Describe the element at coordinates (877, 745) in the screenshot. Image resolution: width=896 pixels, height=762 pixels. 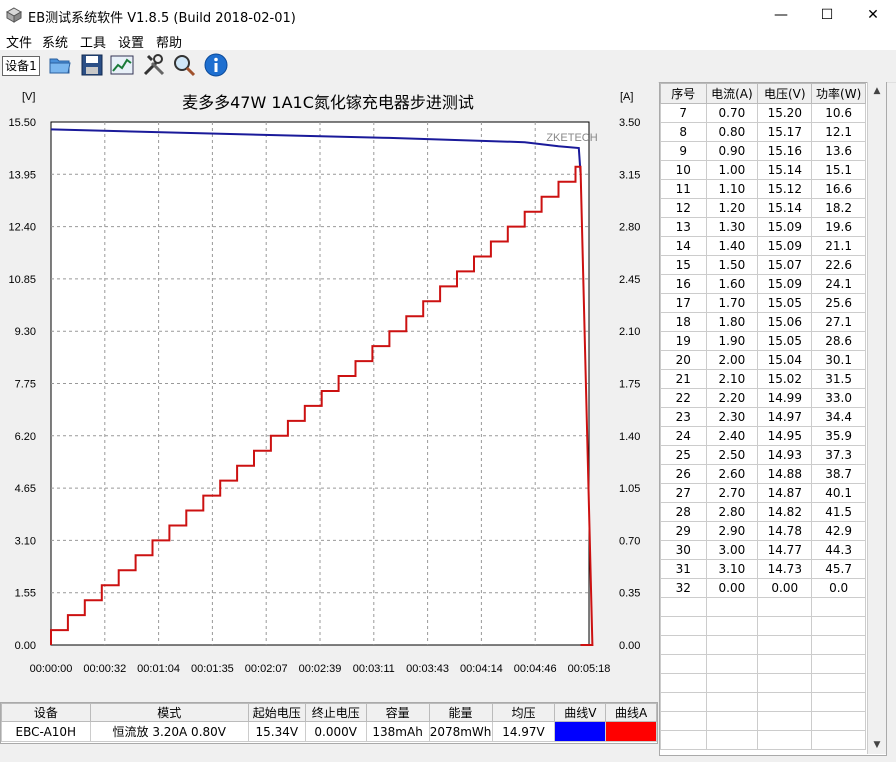
I see `scroll-down-icon: ▼` at that location.